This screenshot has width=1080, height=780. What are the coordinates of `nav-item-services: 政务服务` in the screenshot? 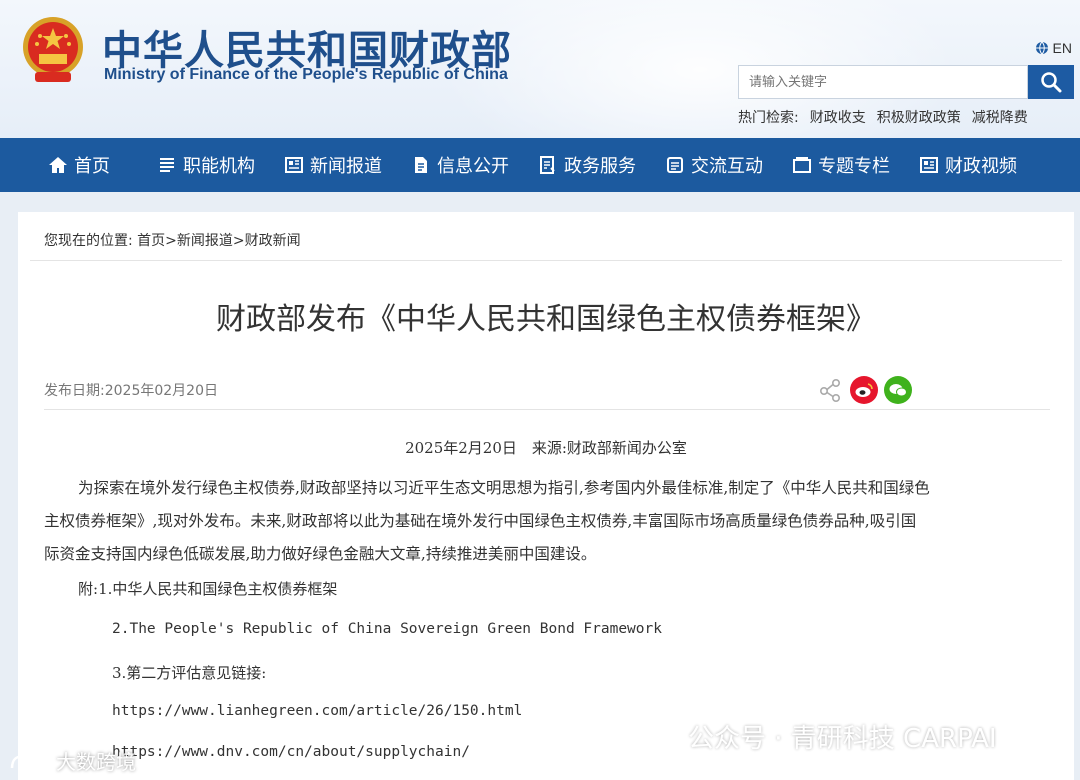 It's located at (587, 165).